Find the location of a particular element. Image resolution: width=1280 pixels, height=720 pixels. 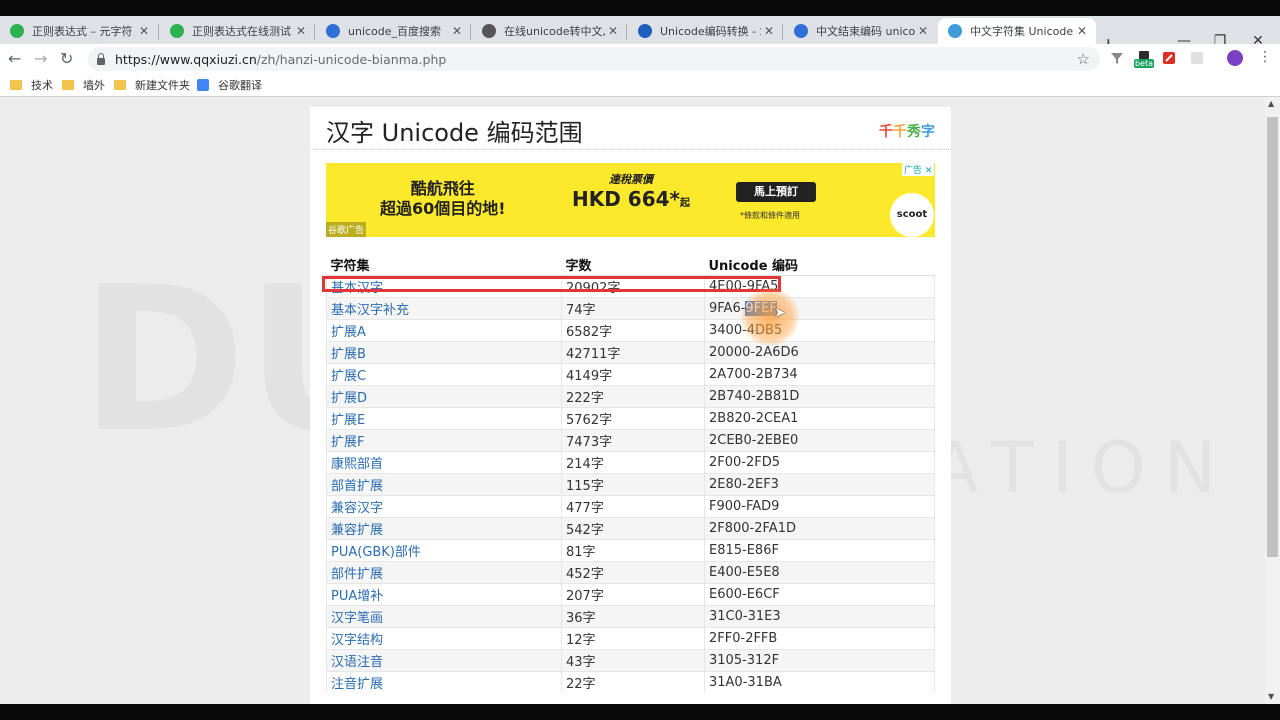

table-row: 注音扩展 22字 31A0-31BA is located at coordinates (630, 682).